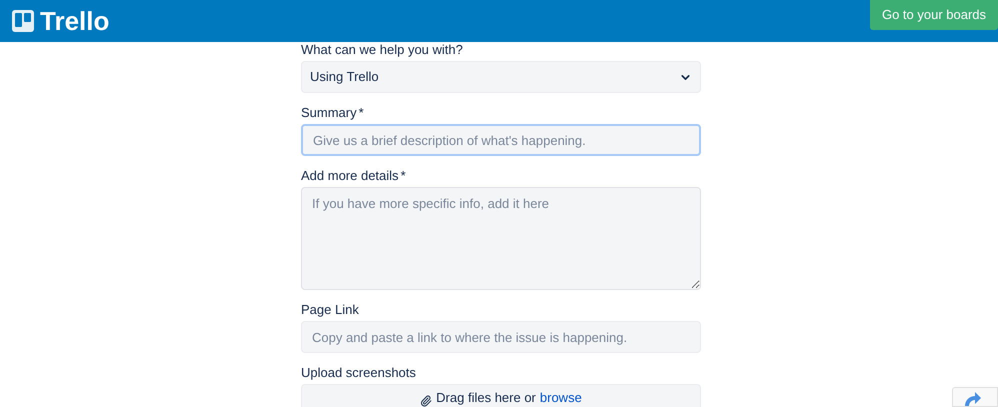 This screenshot has width=998, height=407. I want to click on file-drop-zone: Drag files here or browse, so click(501, 395).